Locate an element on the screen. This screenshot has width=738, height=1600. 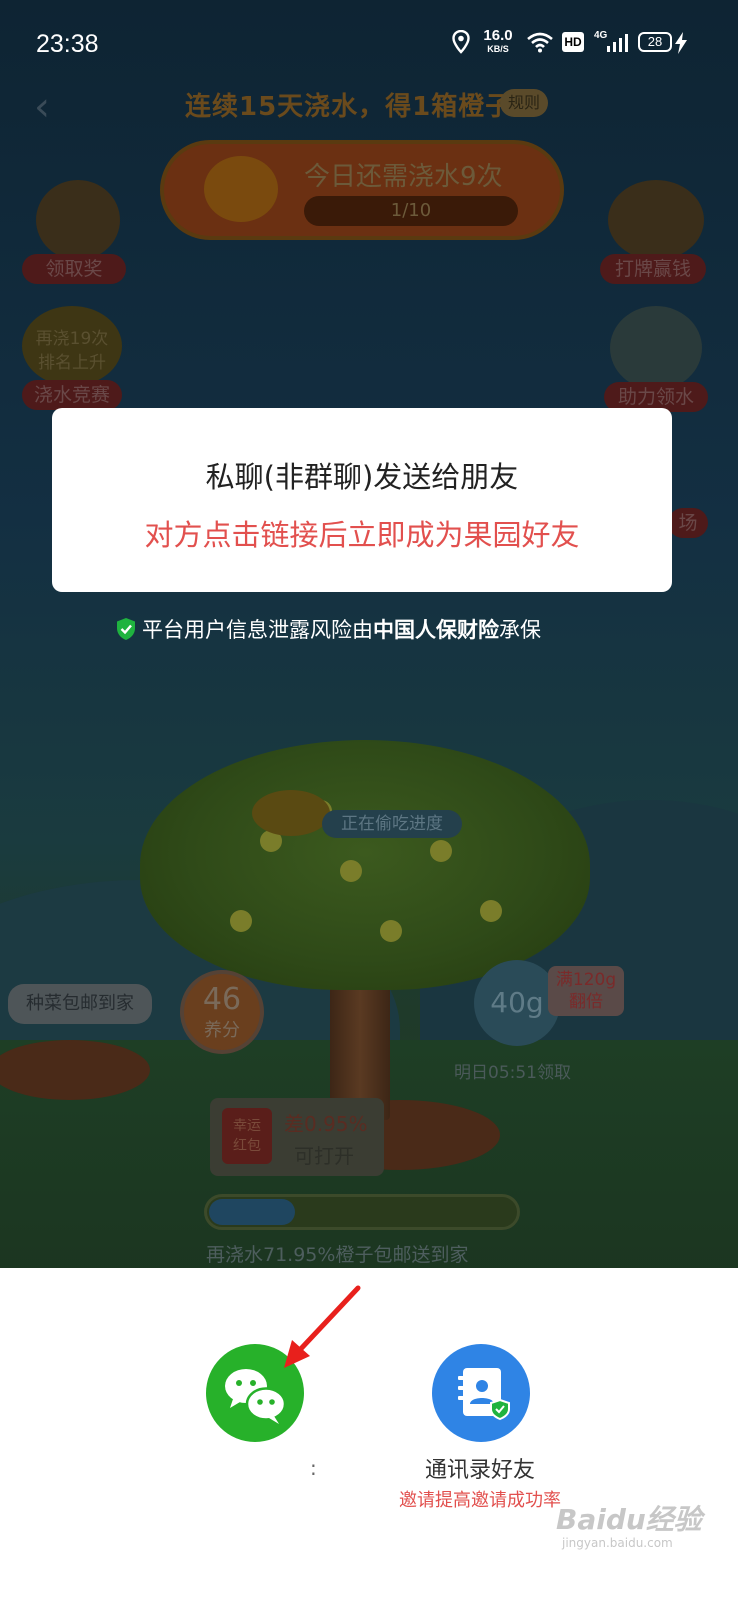
steal-progress-ticker: 正在偷吃进度 is located at coordinates (392, 824).